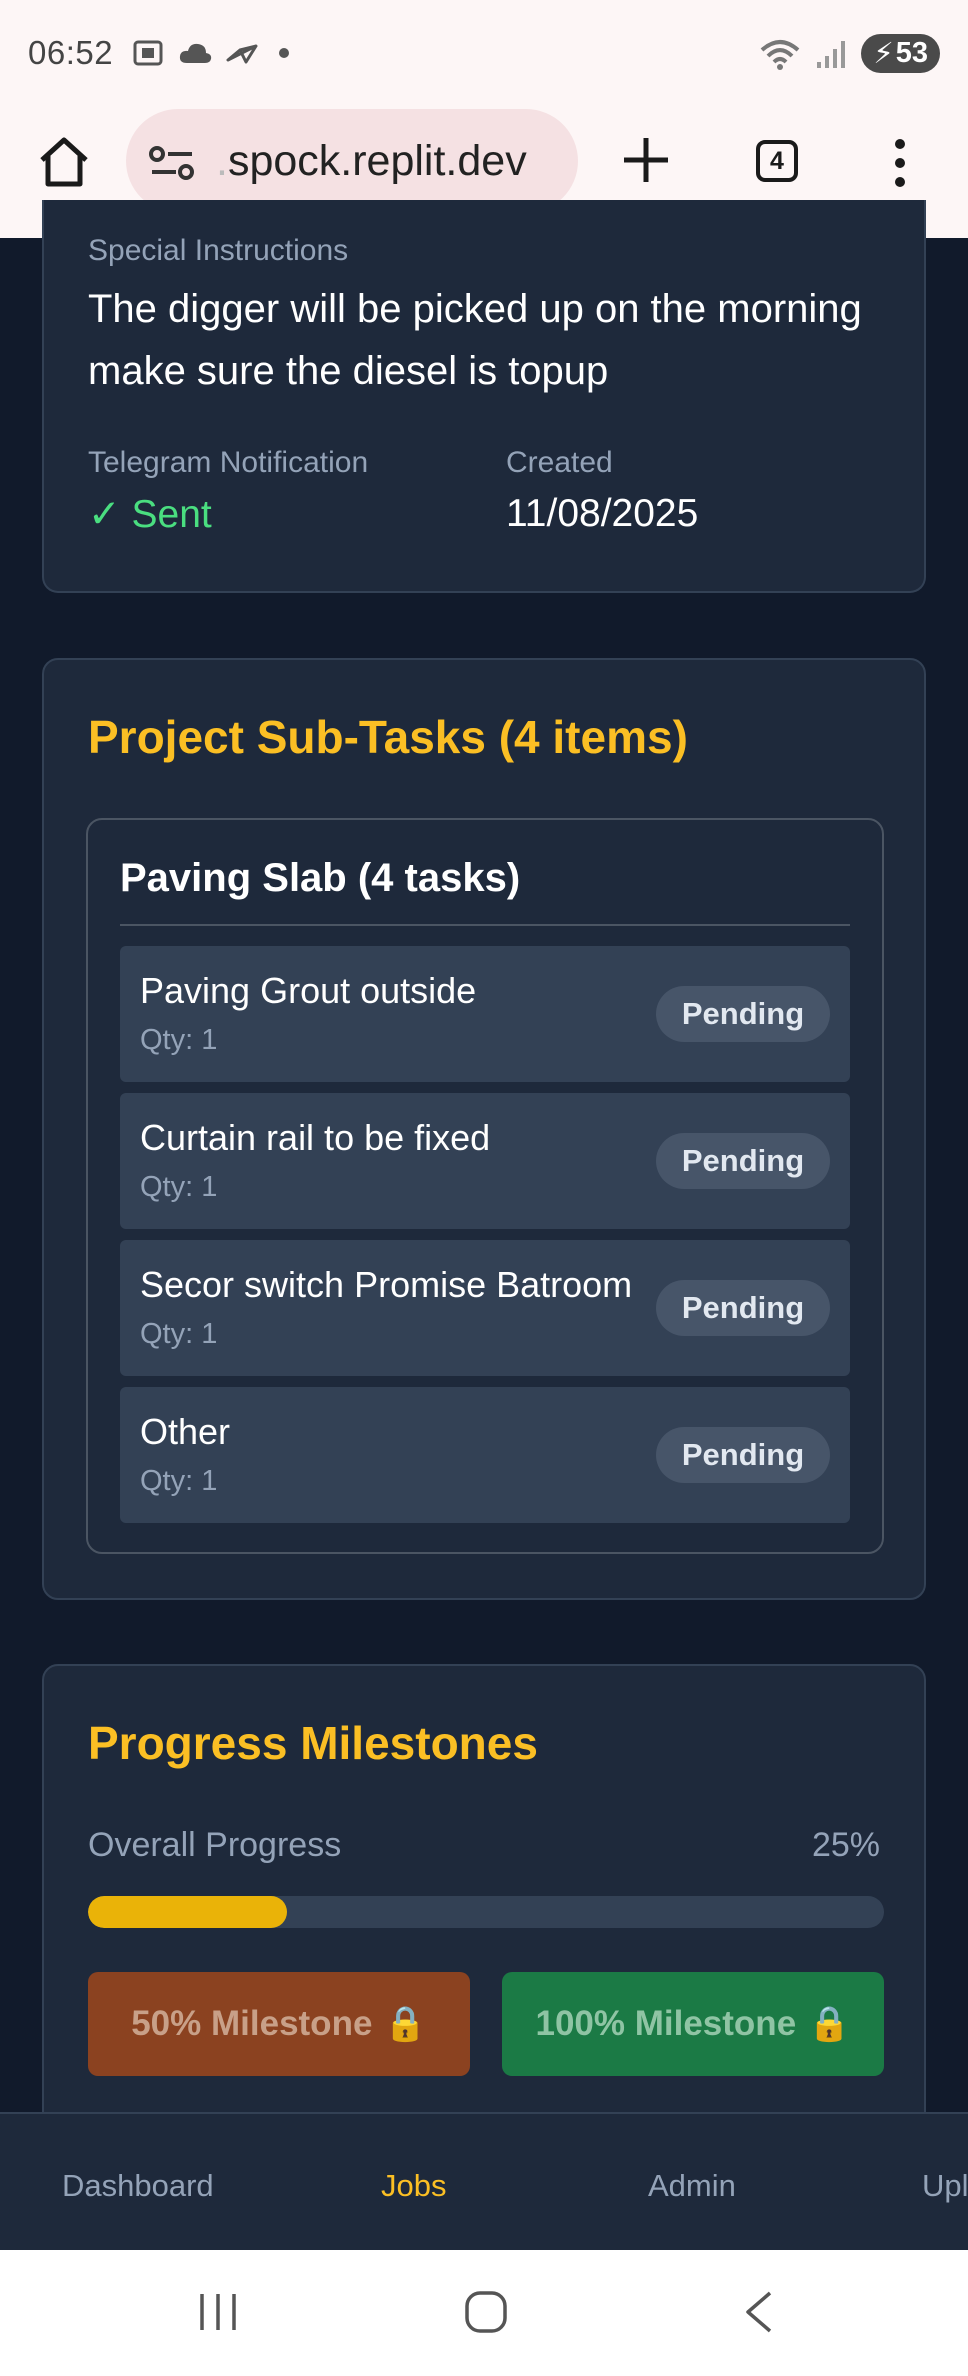  Describe the element at coordinates (883, 54) in the screenshot. I see `battery-charging-icon: ⚡` at that location.